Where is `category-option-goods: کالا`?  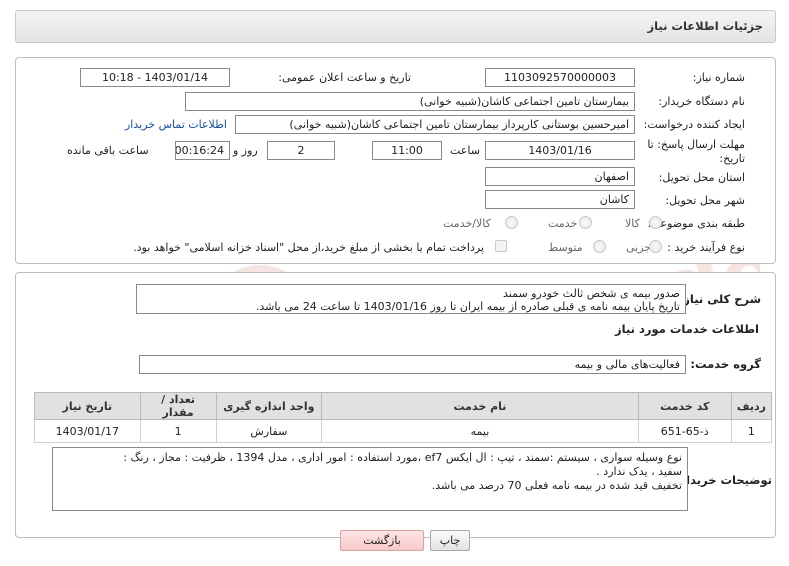 category-option-goods: کالا is located at coordinates (632, 223).